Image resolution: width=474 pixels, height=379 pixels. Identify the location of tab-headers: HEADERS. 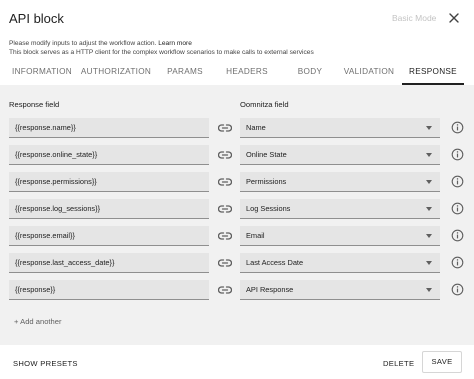
(247, 74).